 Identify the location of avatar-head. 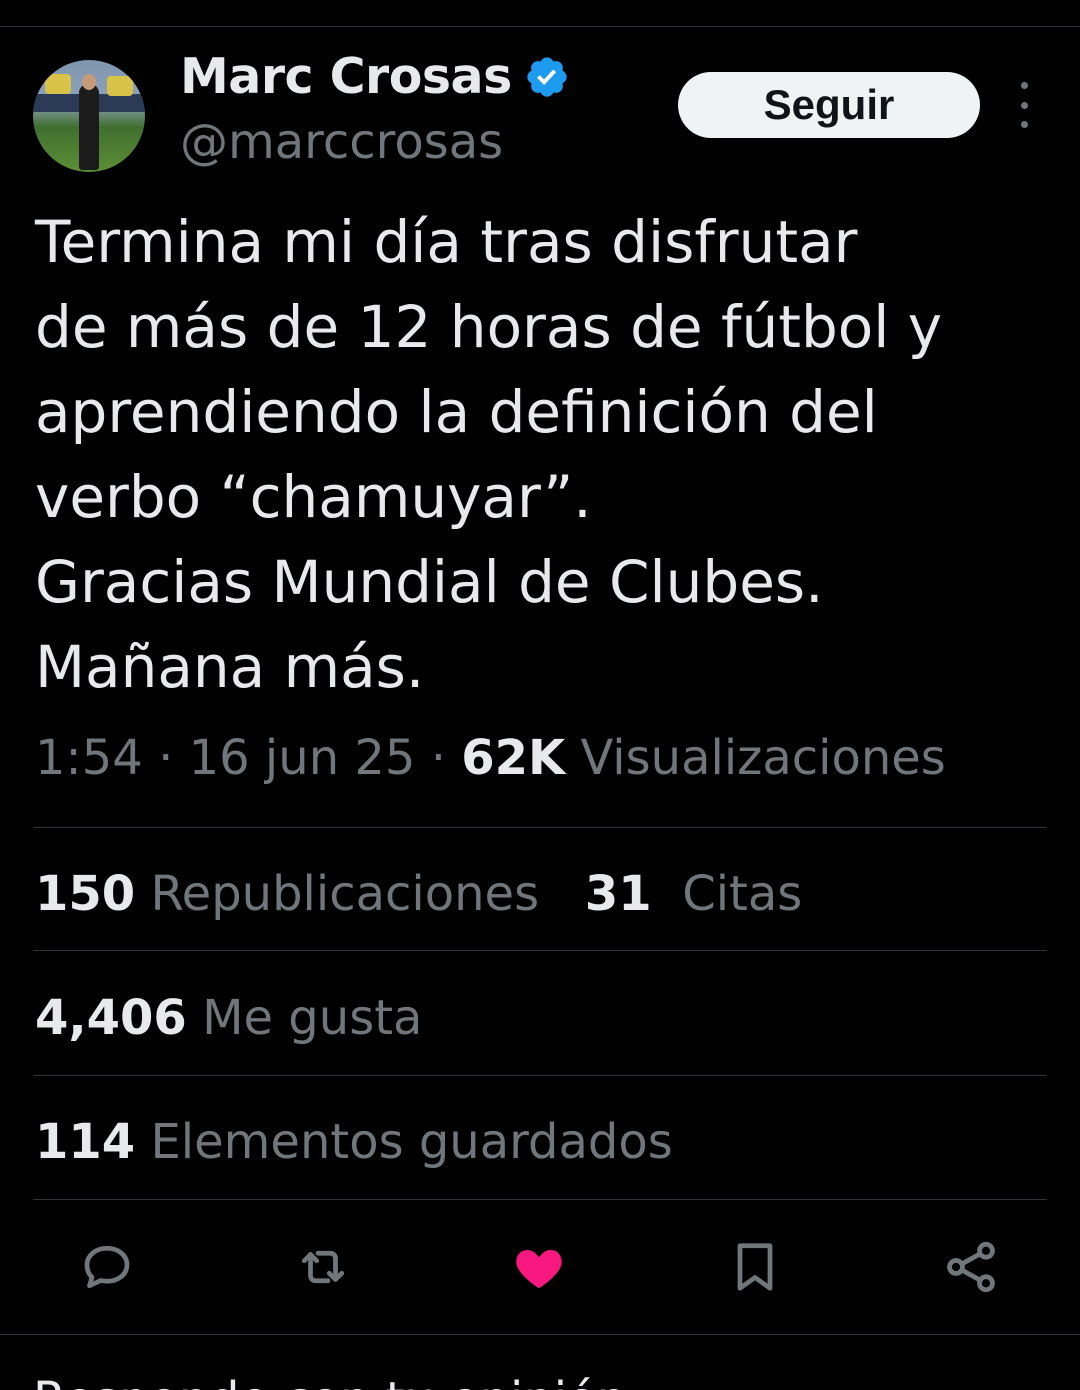
(89, 82).